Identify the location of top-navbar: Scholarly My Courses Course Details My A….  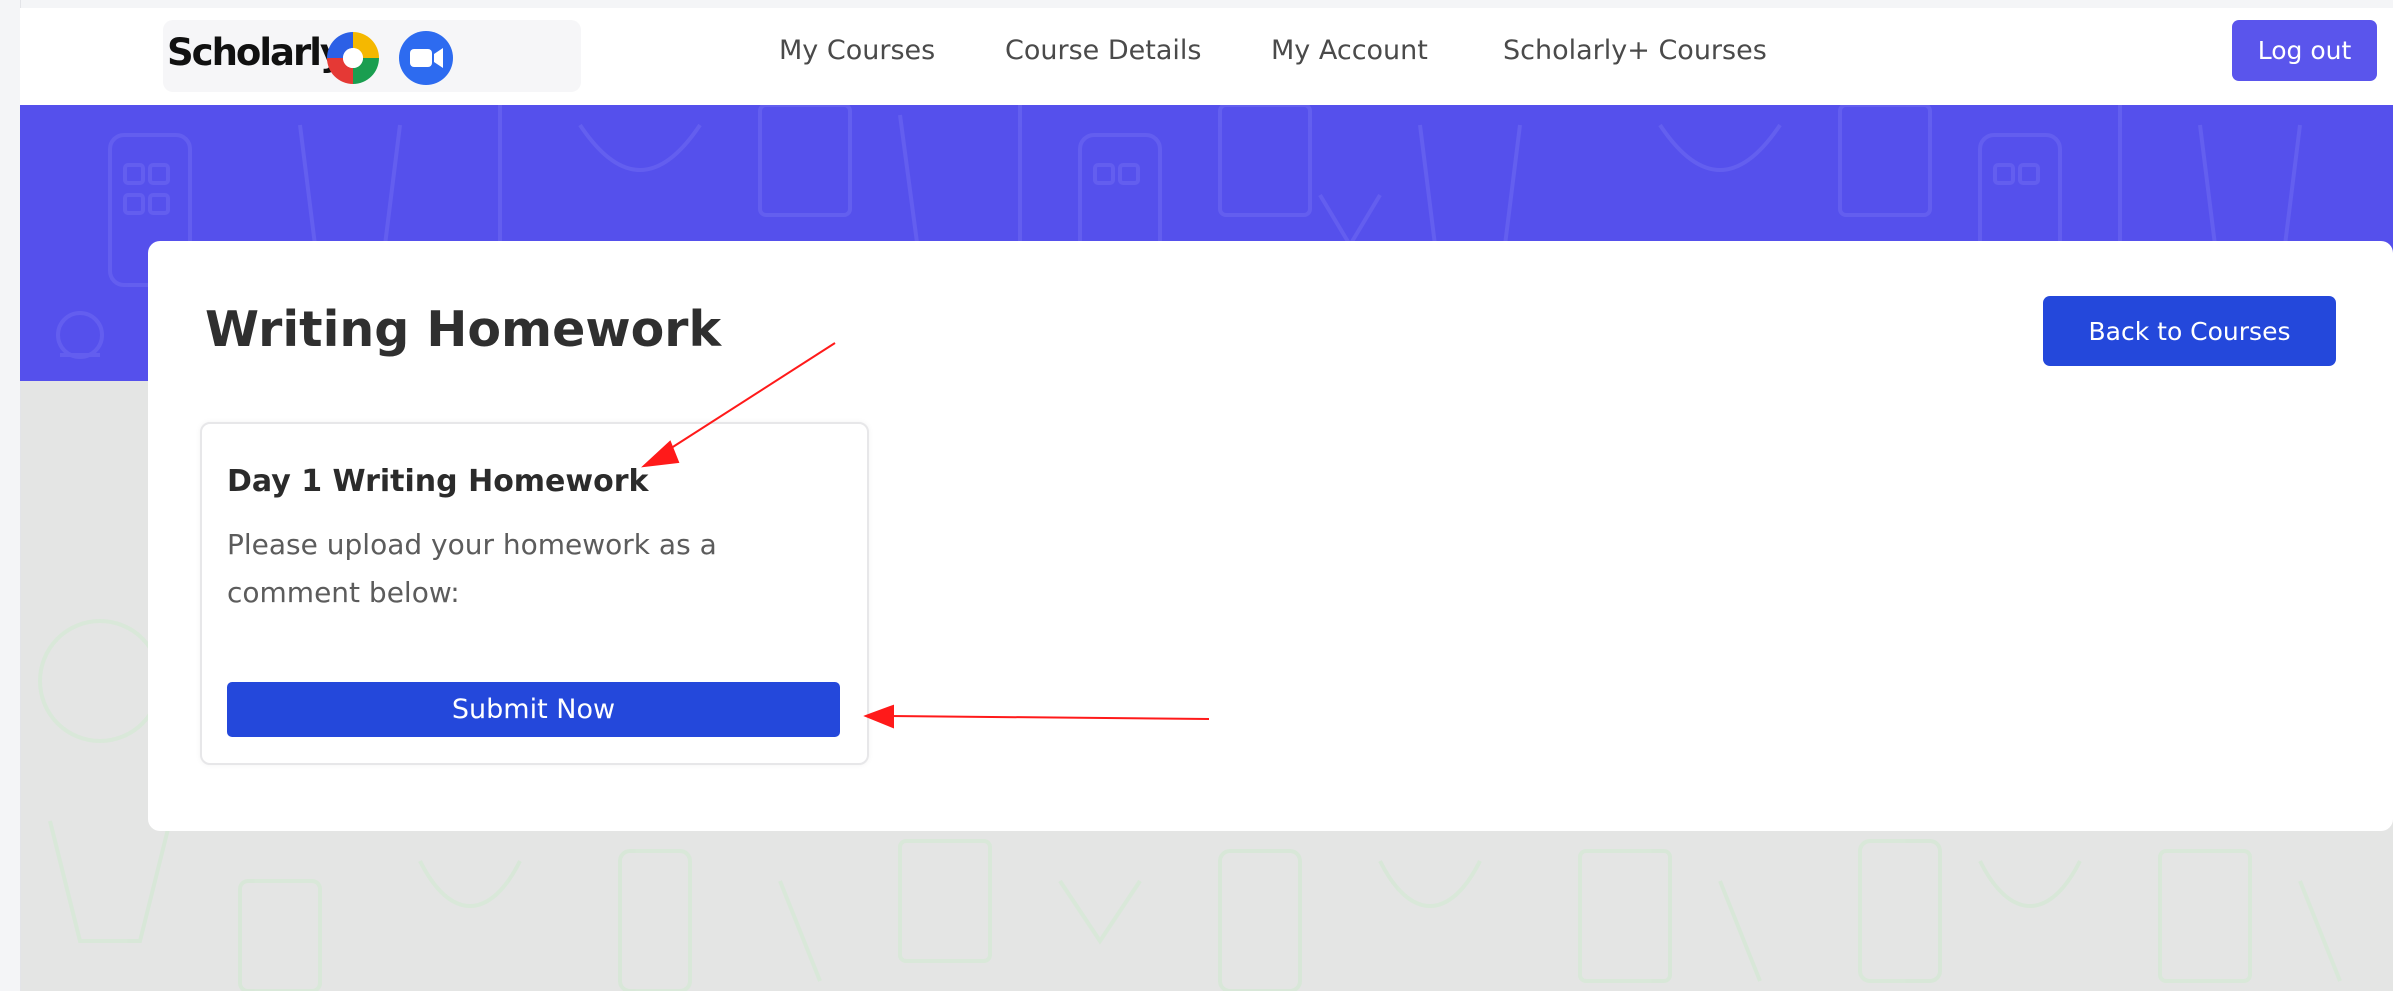
(1206, 56).